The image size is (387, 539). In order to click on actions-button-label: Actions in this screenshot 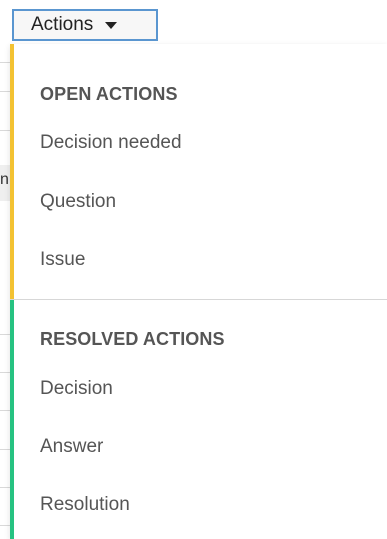, I will do `click(62, 24)`.